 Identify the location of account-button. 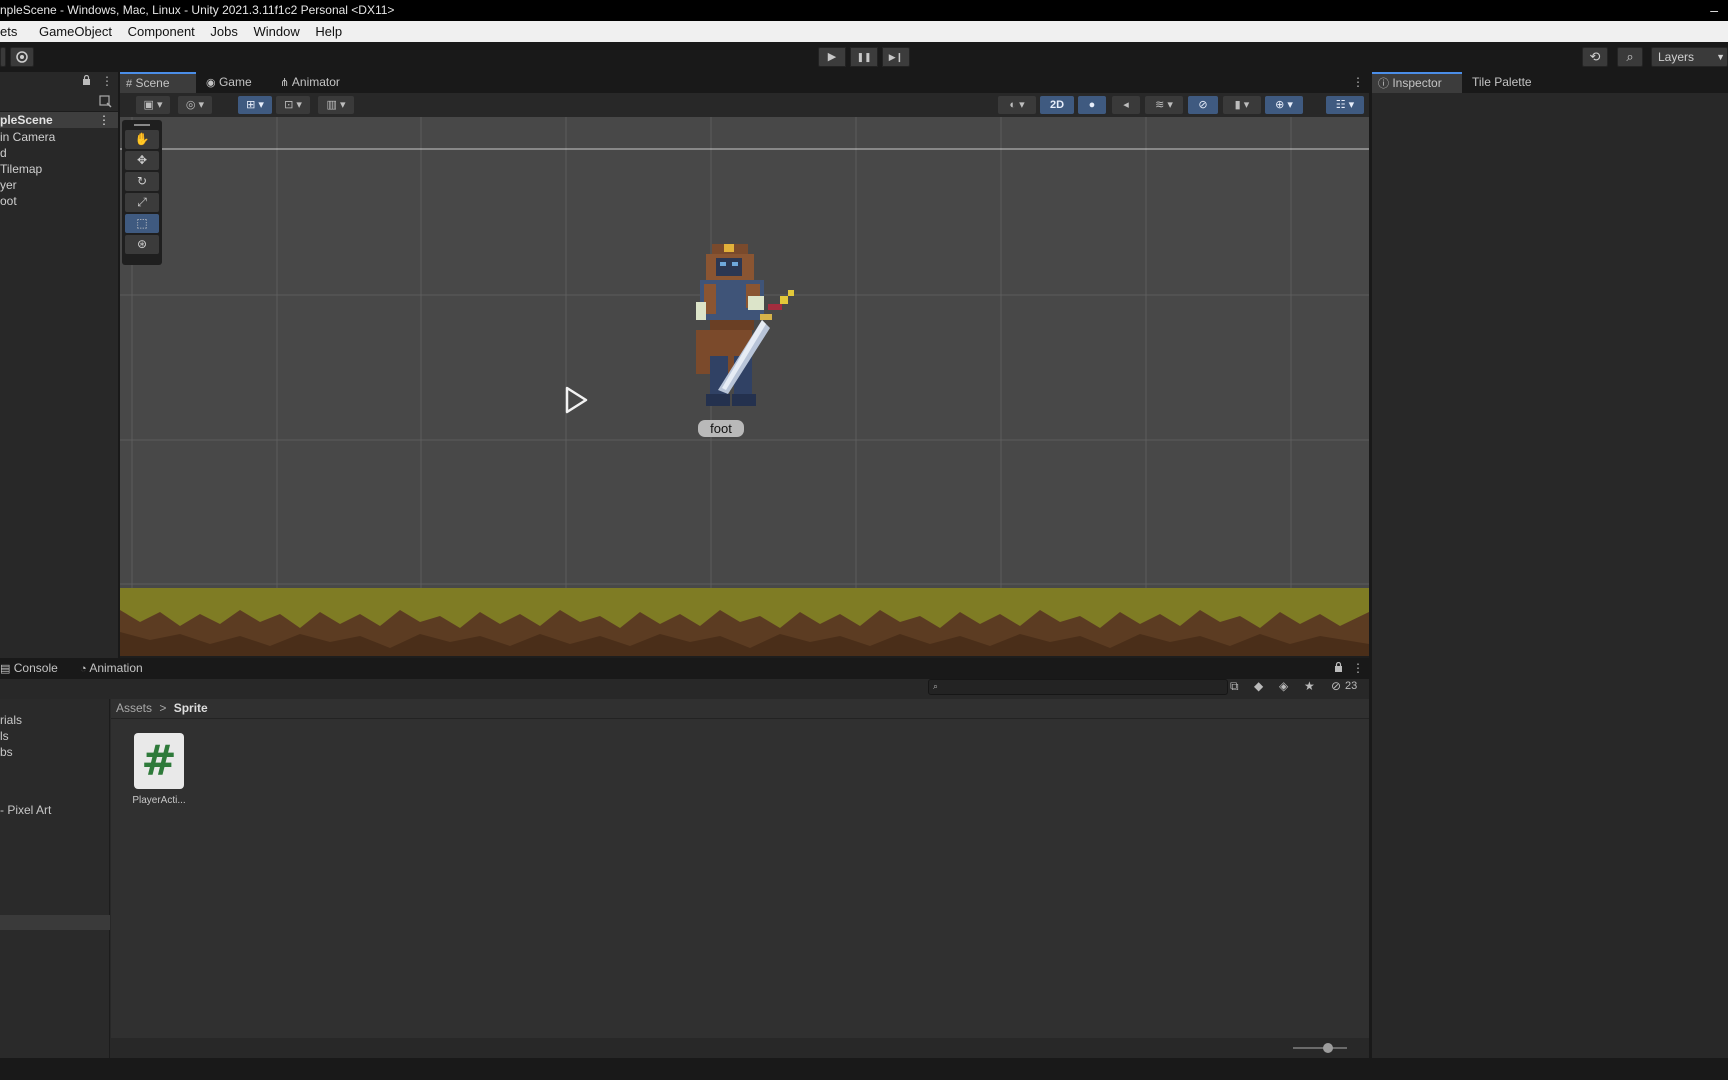
(3, 57).